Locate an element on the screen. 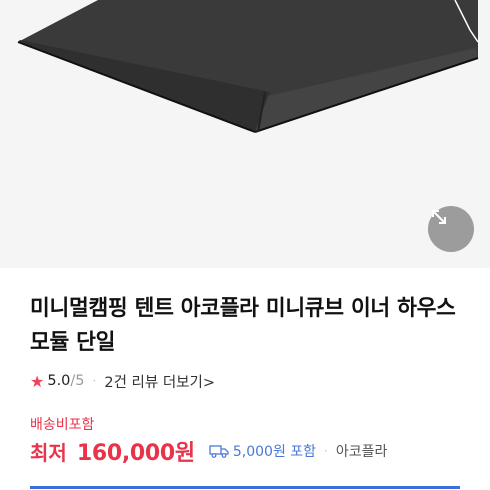 The height and width of the screenshot is (490, 490). expand-image-button is located at coordinates (451, 229).